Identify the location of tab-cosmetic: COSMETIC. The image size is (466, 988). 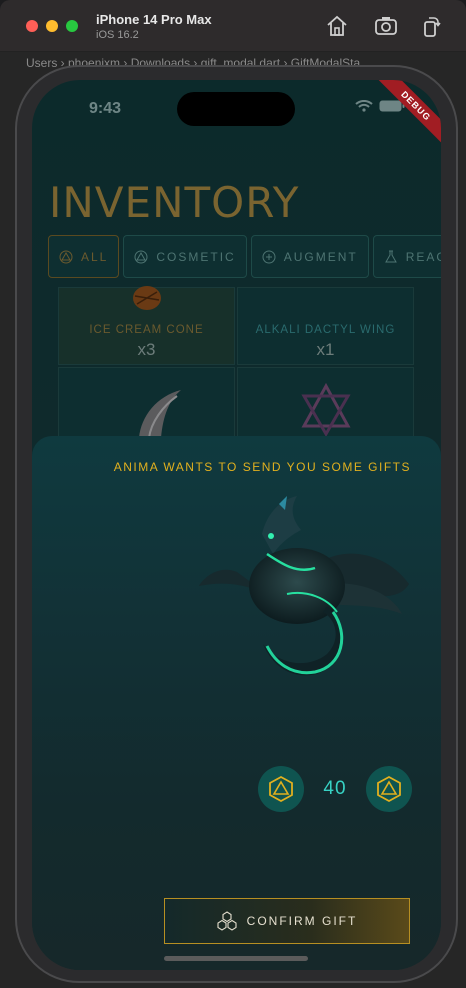
(185, 256).